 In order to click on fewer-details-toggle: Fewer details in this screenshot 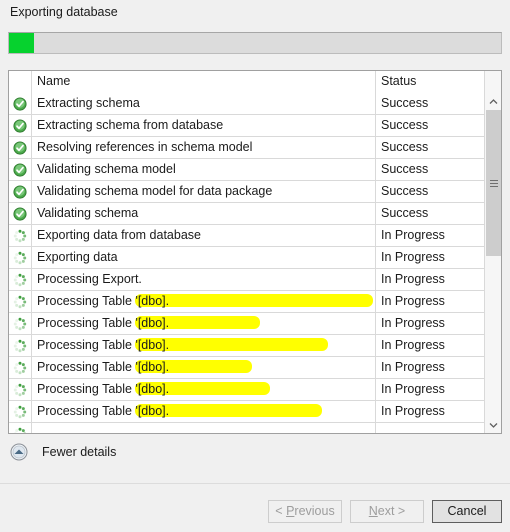, I will do `click(63, 452)`.